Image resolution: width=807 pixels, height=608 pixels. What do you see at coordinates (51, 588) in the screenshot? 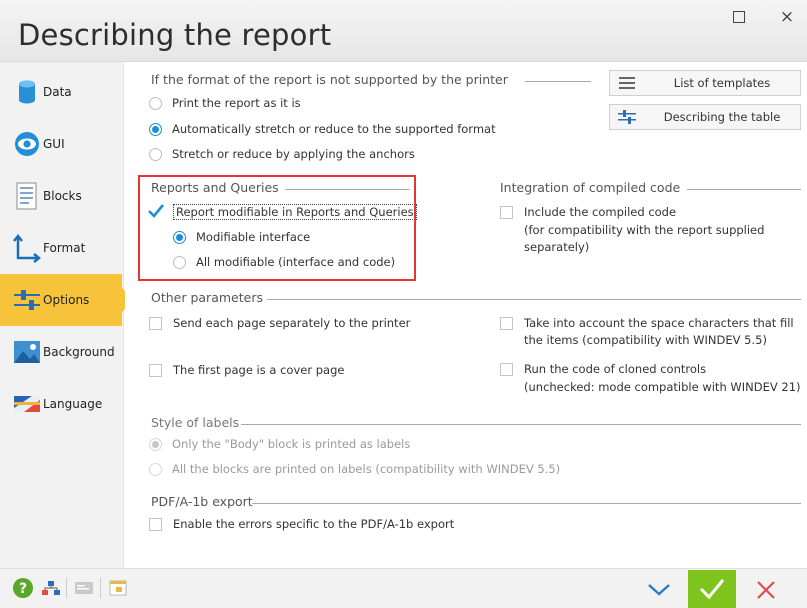
I see `hierarchy-icon` at bounding box center [51, 588].